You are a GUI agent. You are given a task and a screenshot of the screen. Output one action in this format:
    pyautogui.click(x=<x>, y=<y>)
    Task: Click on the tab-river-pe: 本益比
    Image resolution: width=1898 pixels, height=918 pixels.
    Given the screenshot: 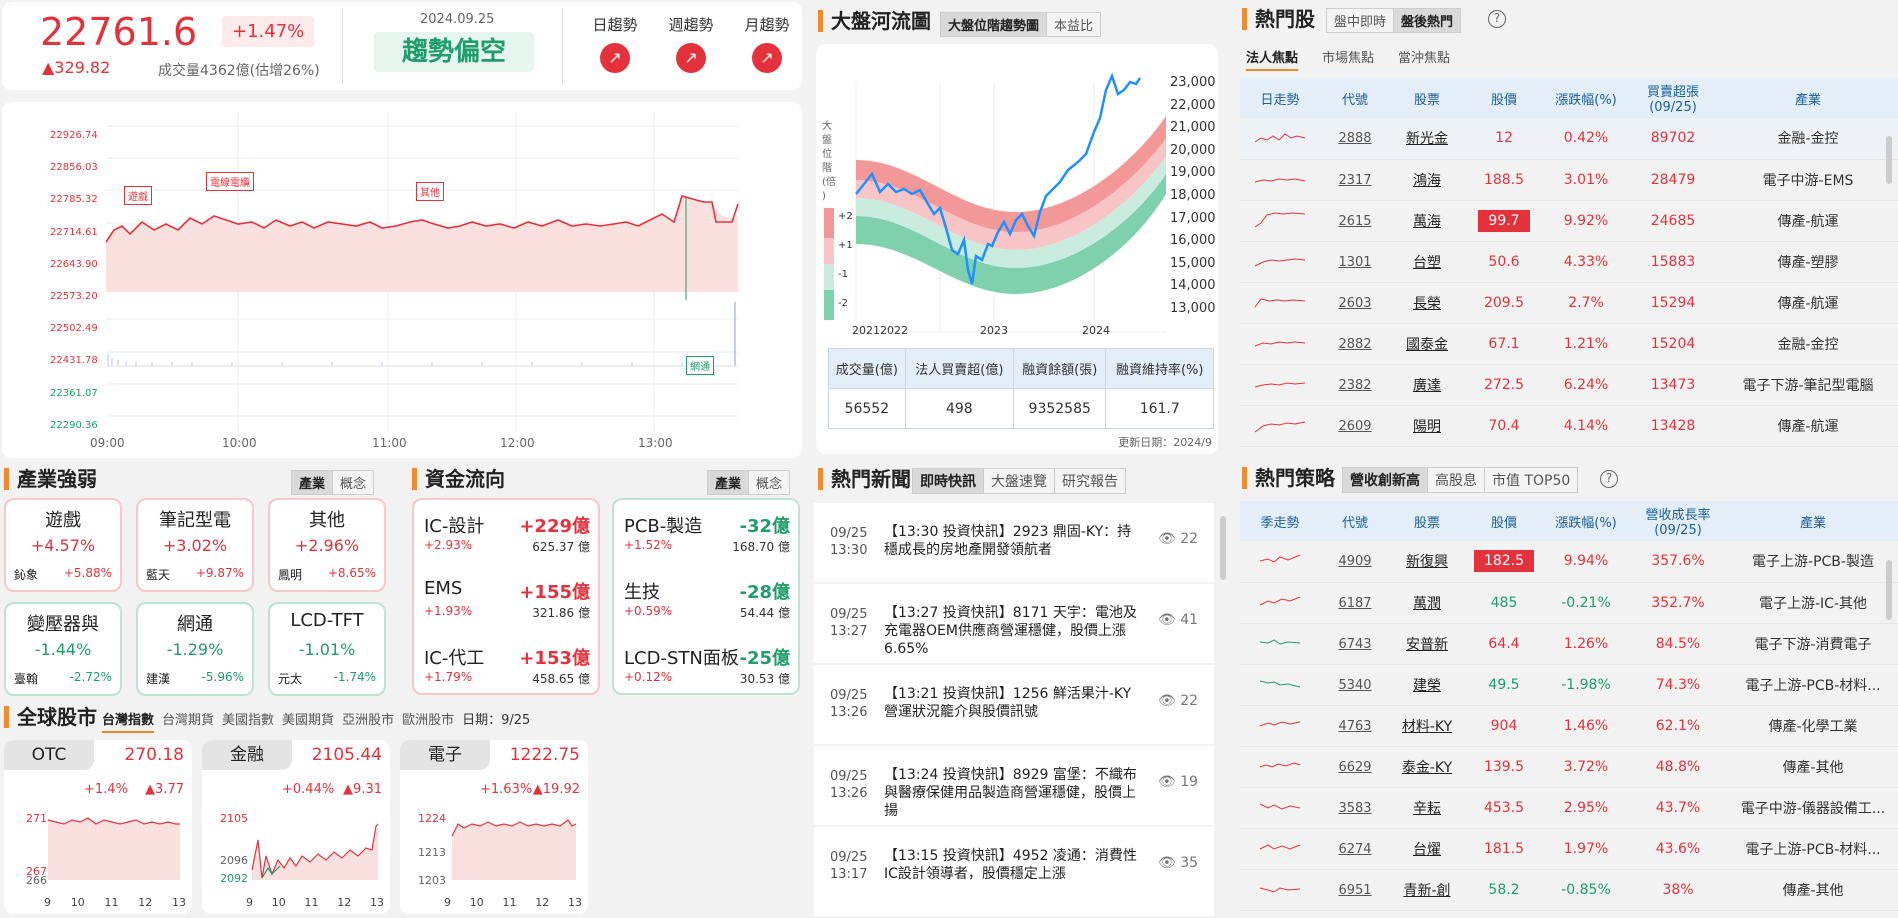 What is the action you would take?
    pyautogui.click(x=1073, y=24)
    